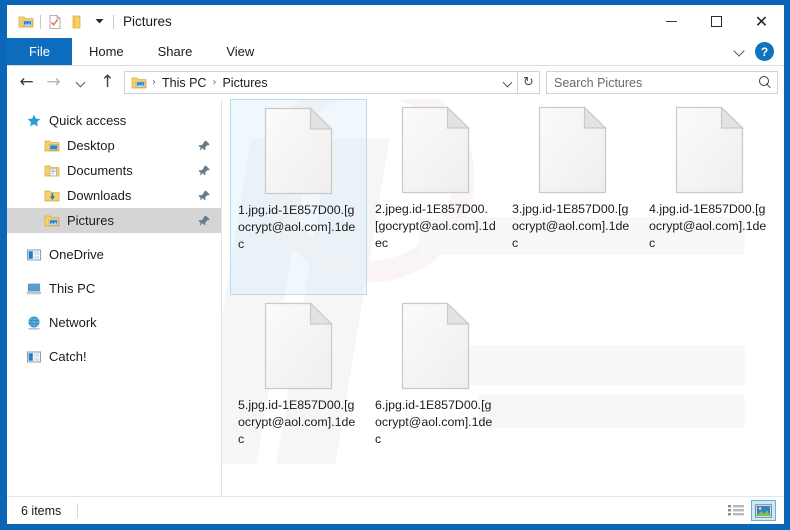 This screenshot has height=530, width=790. What do you see at coordinates (99, 195) in the screenshot?
I see `sidebar-item-label: Downloads` at bounding box center [99, 195].